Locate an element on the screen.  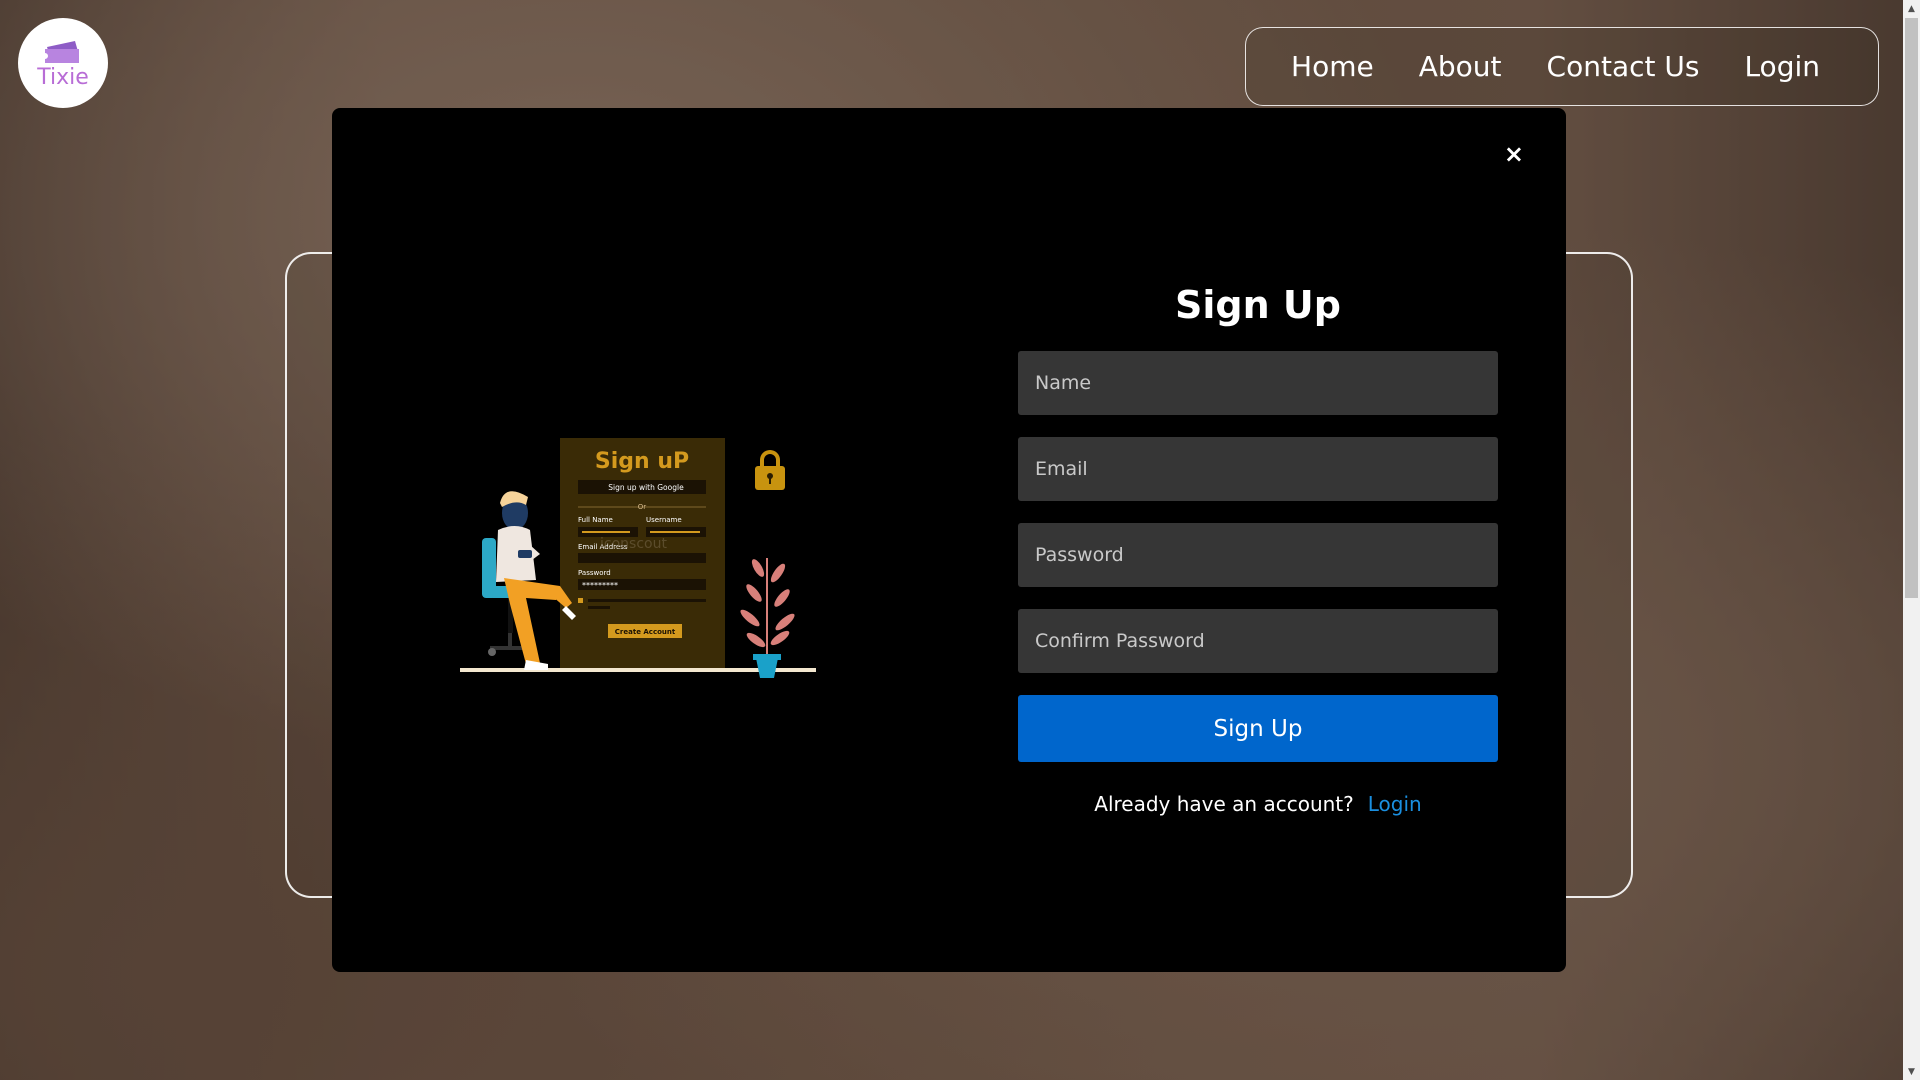
account-prompt: Already have an account? is located at coordinates (1224, 804).